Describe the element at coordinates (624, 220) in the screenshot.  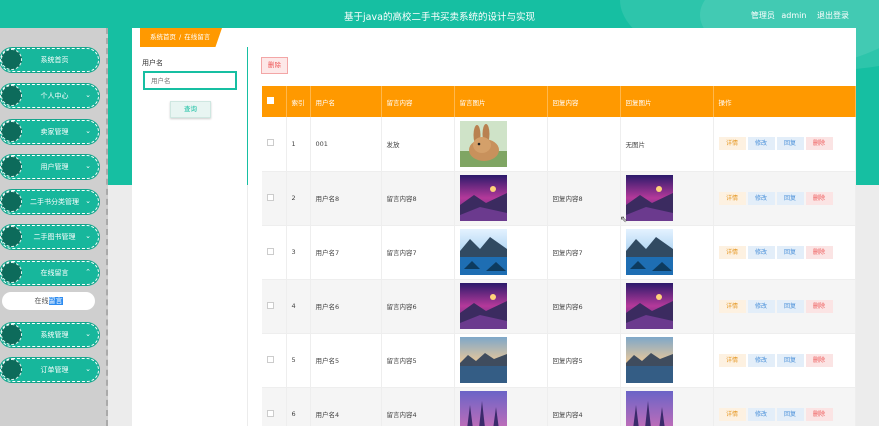
I see `mouse-cursor-icon: ⇖` at that location.